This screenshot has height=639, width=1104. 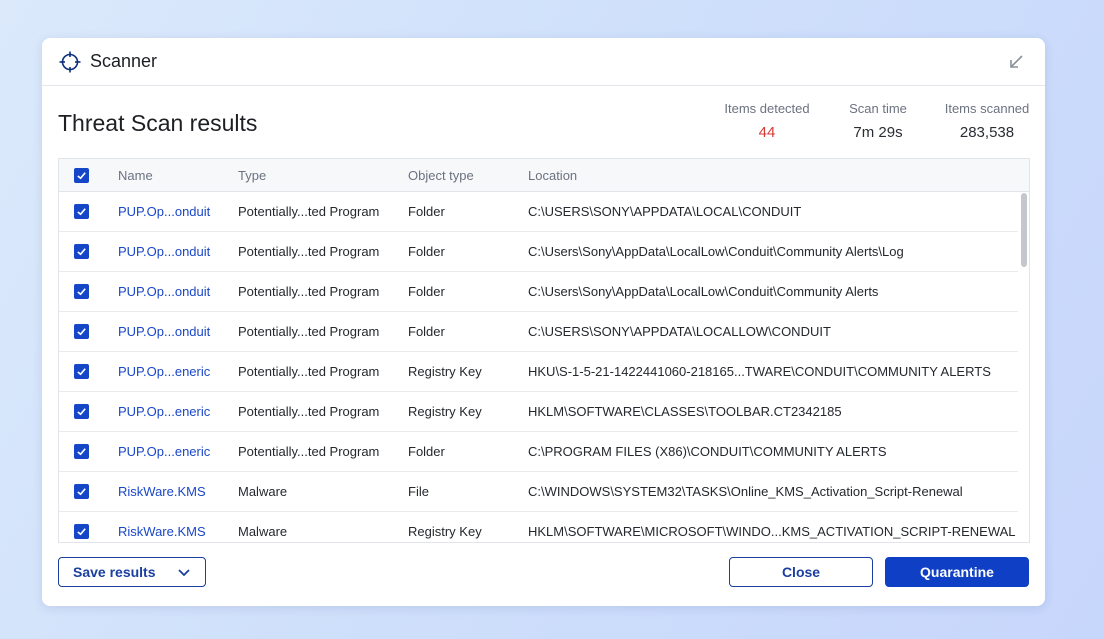 I want to click on save-results-label: Save results, so click(x=114, y=572).